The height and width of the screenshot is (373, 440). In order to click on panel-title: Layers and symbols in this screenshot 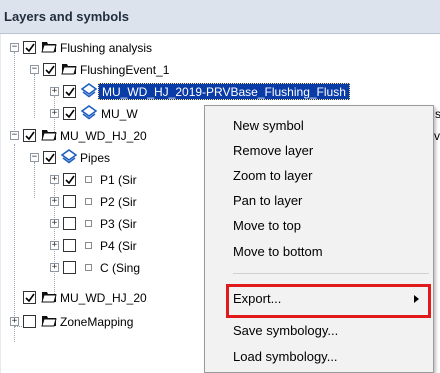, I will do `click(66, 16)`.